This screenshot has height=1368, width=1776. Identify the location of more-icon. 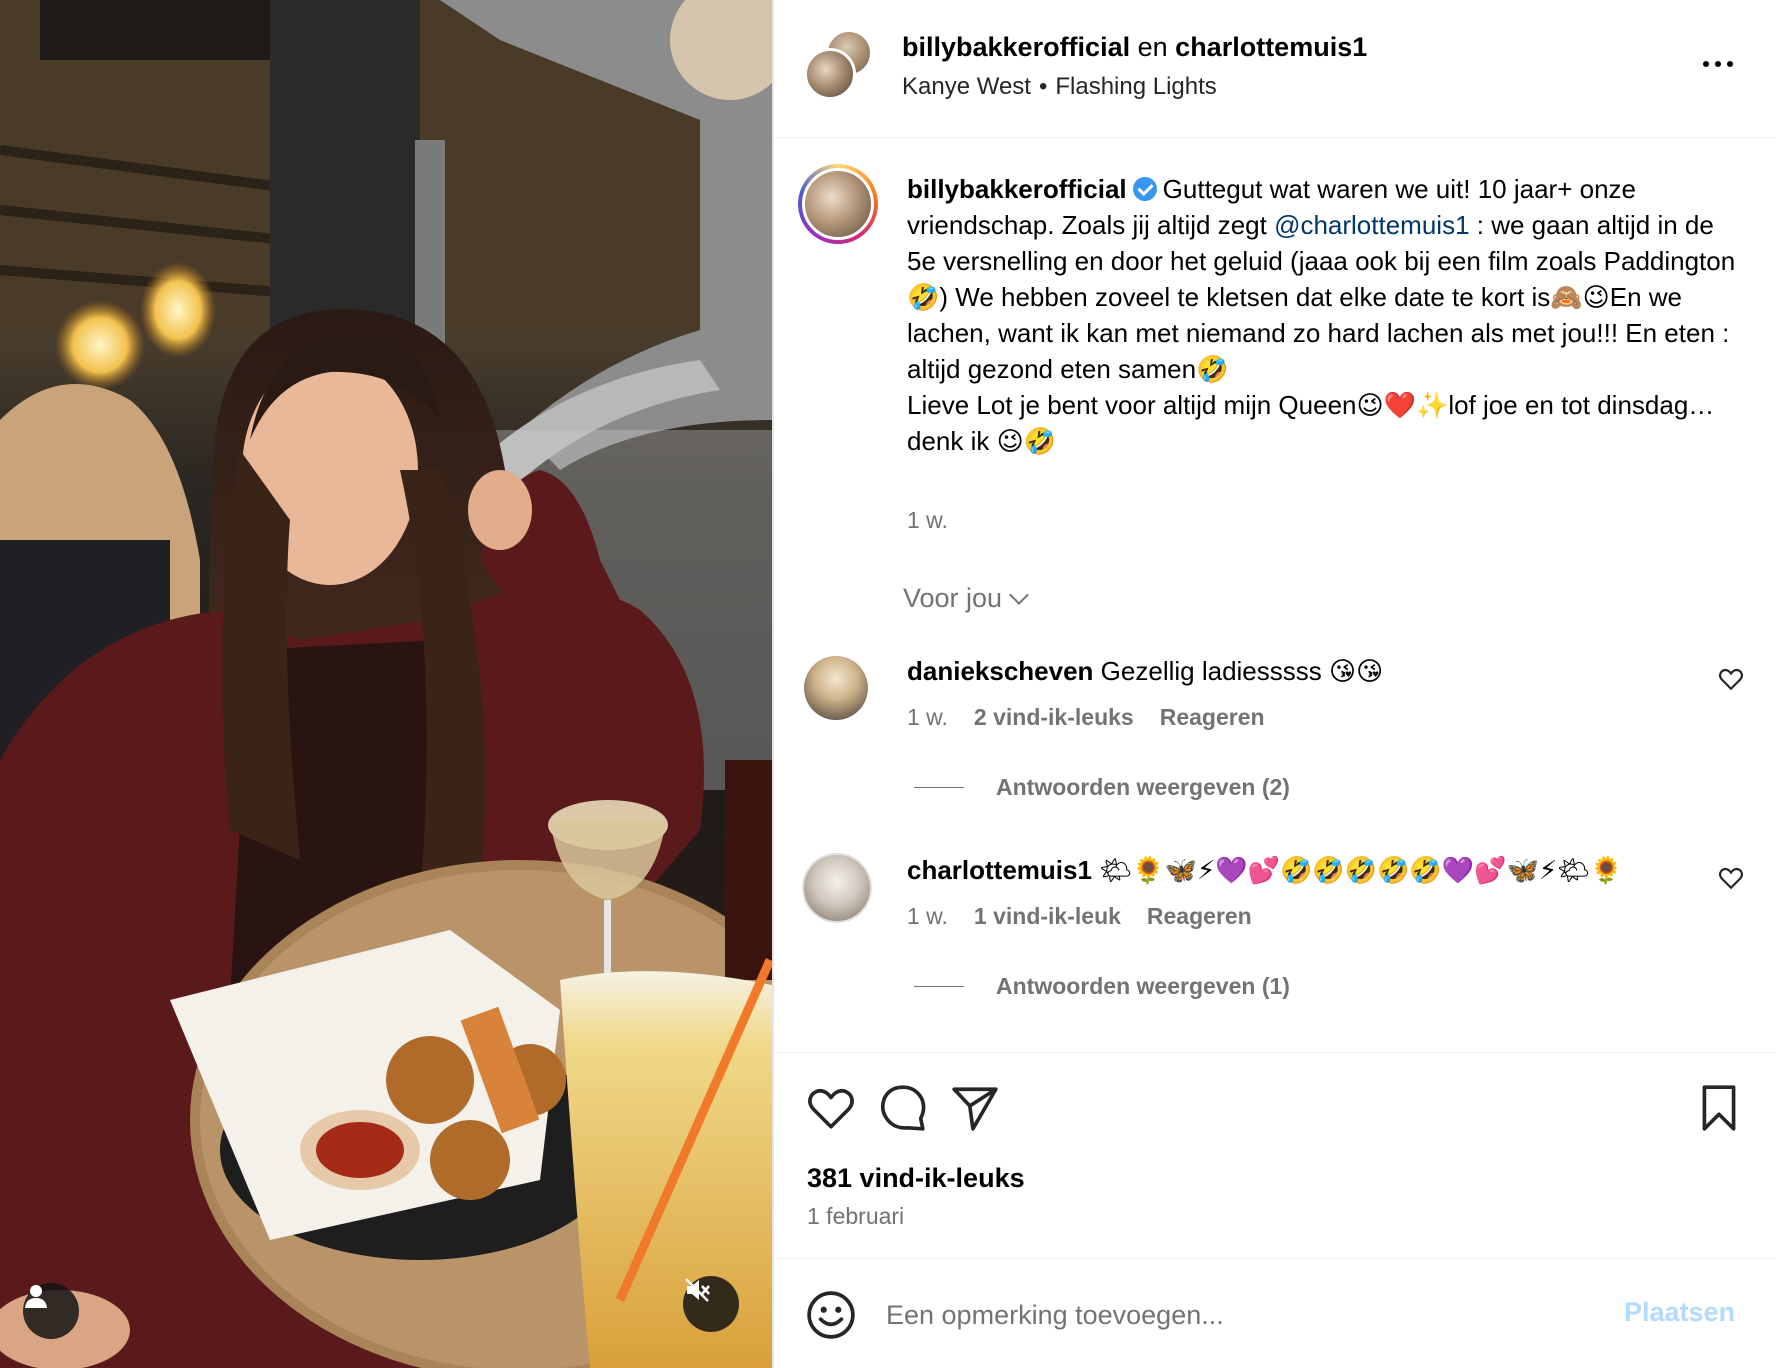
(1706, 64).